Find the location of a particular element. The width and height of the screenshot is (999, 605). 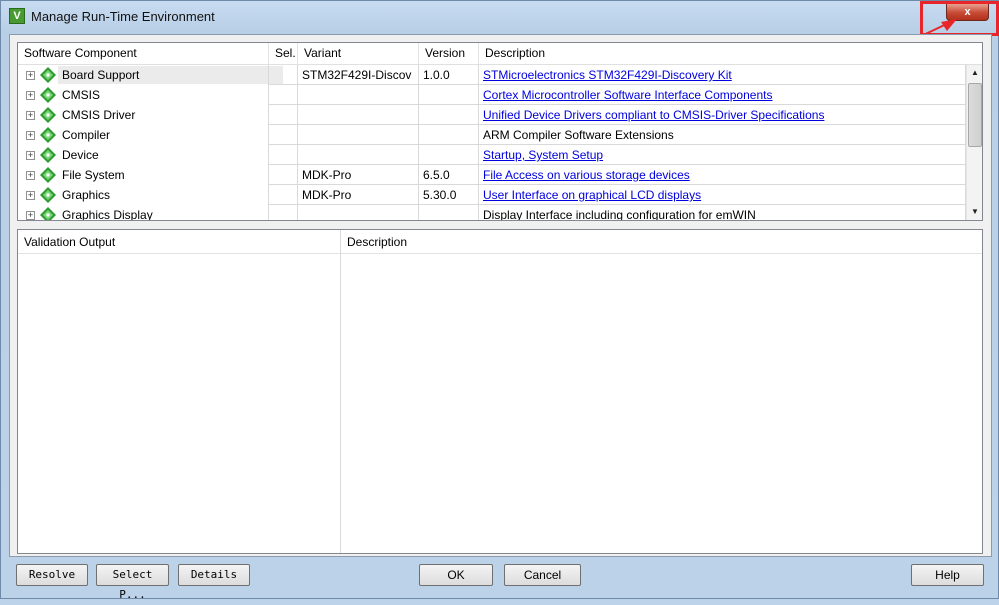

header-description: Description is located at coordinates (722, 53).